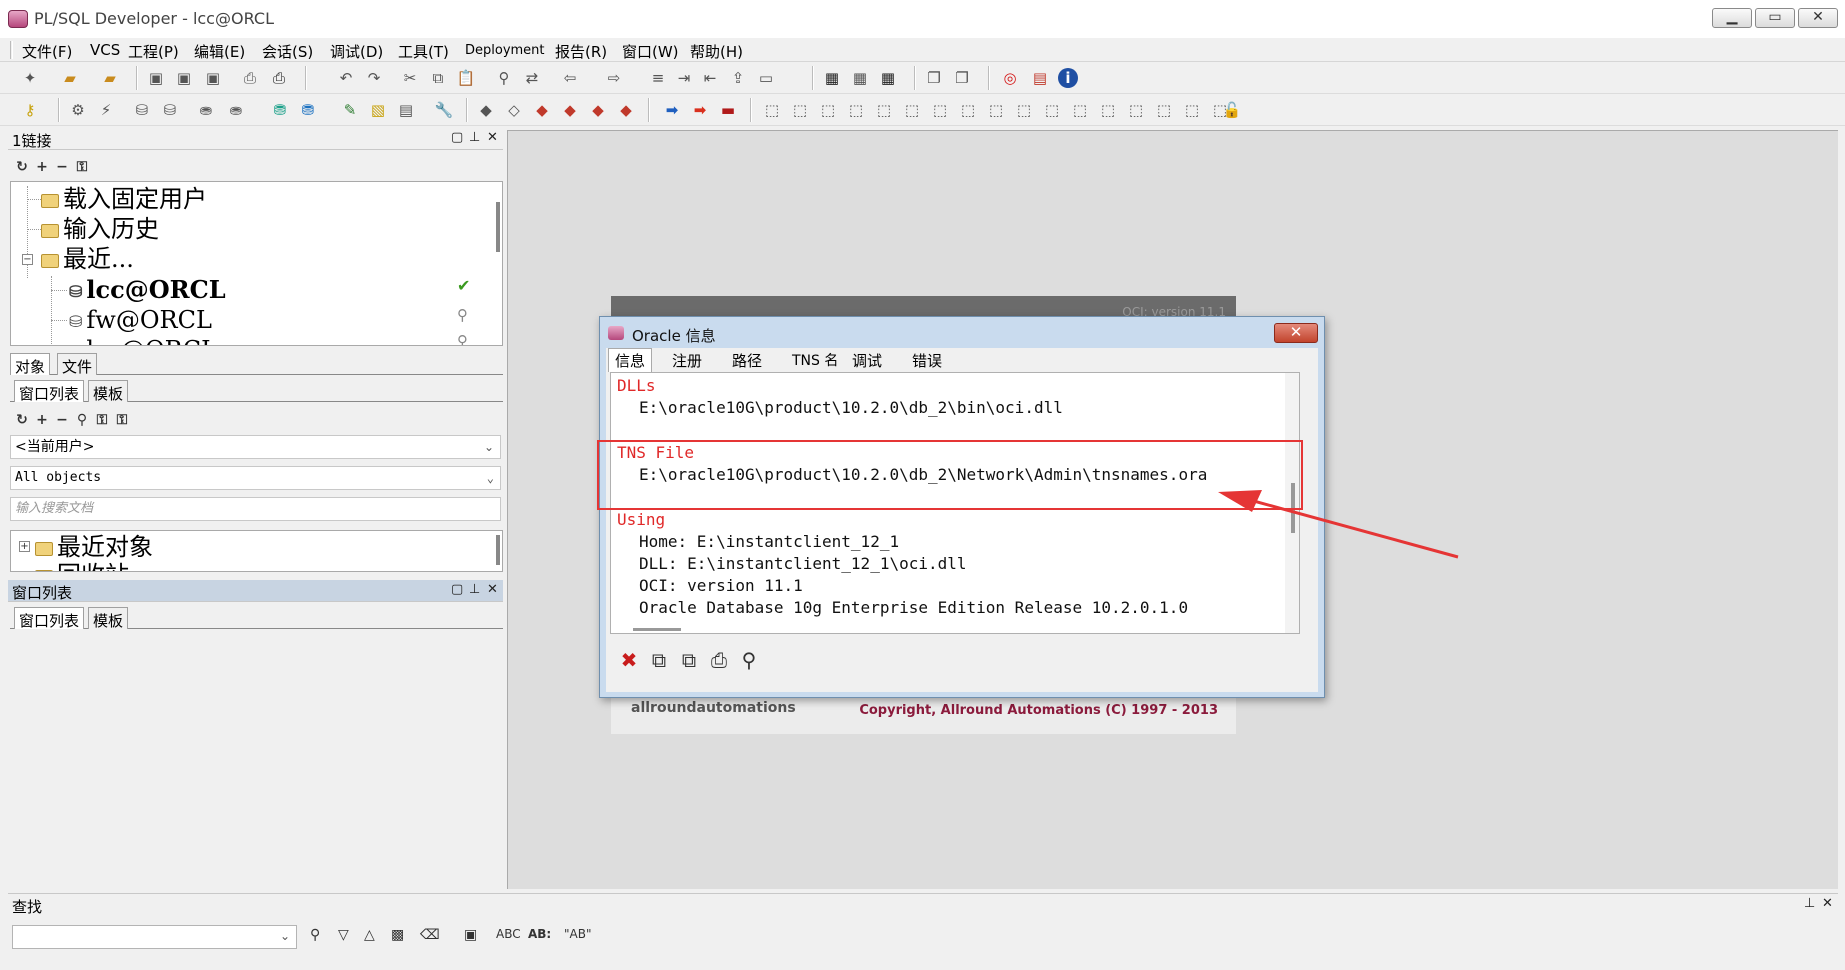 The image size is (1845, 970). What do you see at coordinates (1354, 528) in the screenshot?
I see `annotation-arrow-shaft` at bounding box center [1354, 528].